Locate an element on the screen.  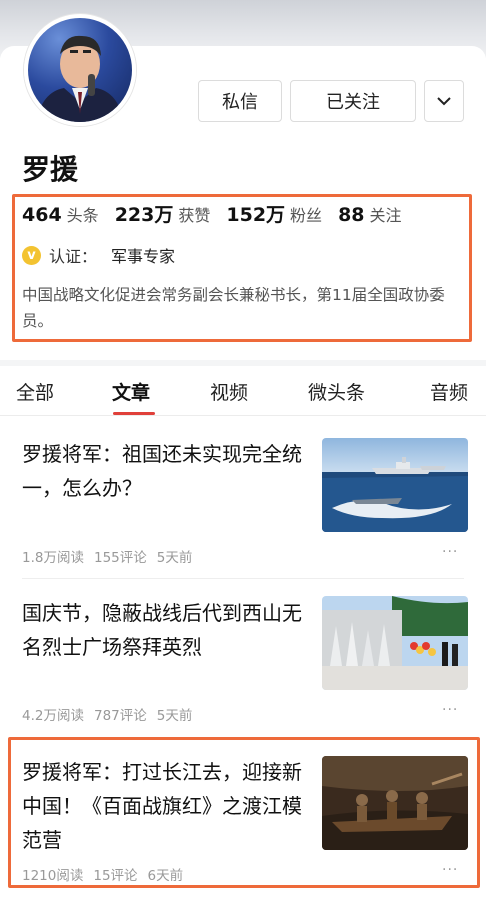
profile-stats: 464 头条 223万 获赞 152万 粉丝 88 关注 is located at coordinates (220, 213).